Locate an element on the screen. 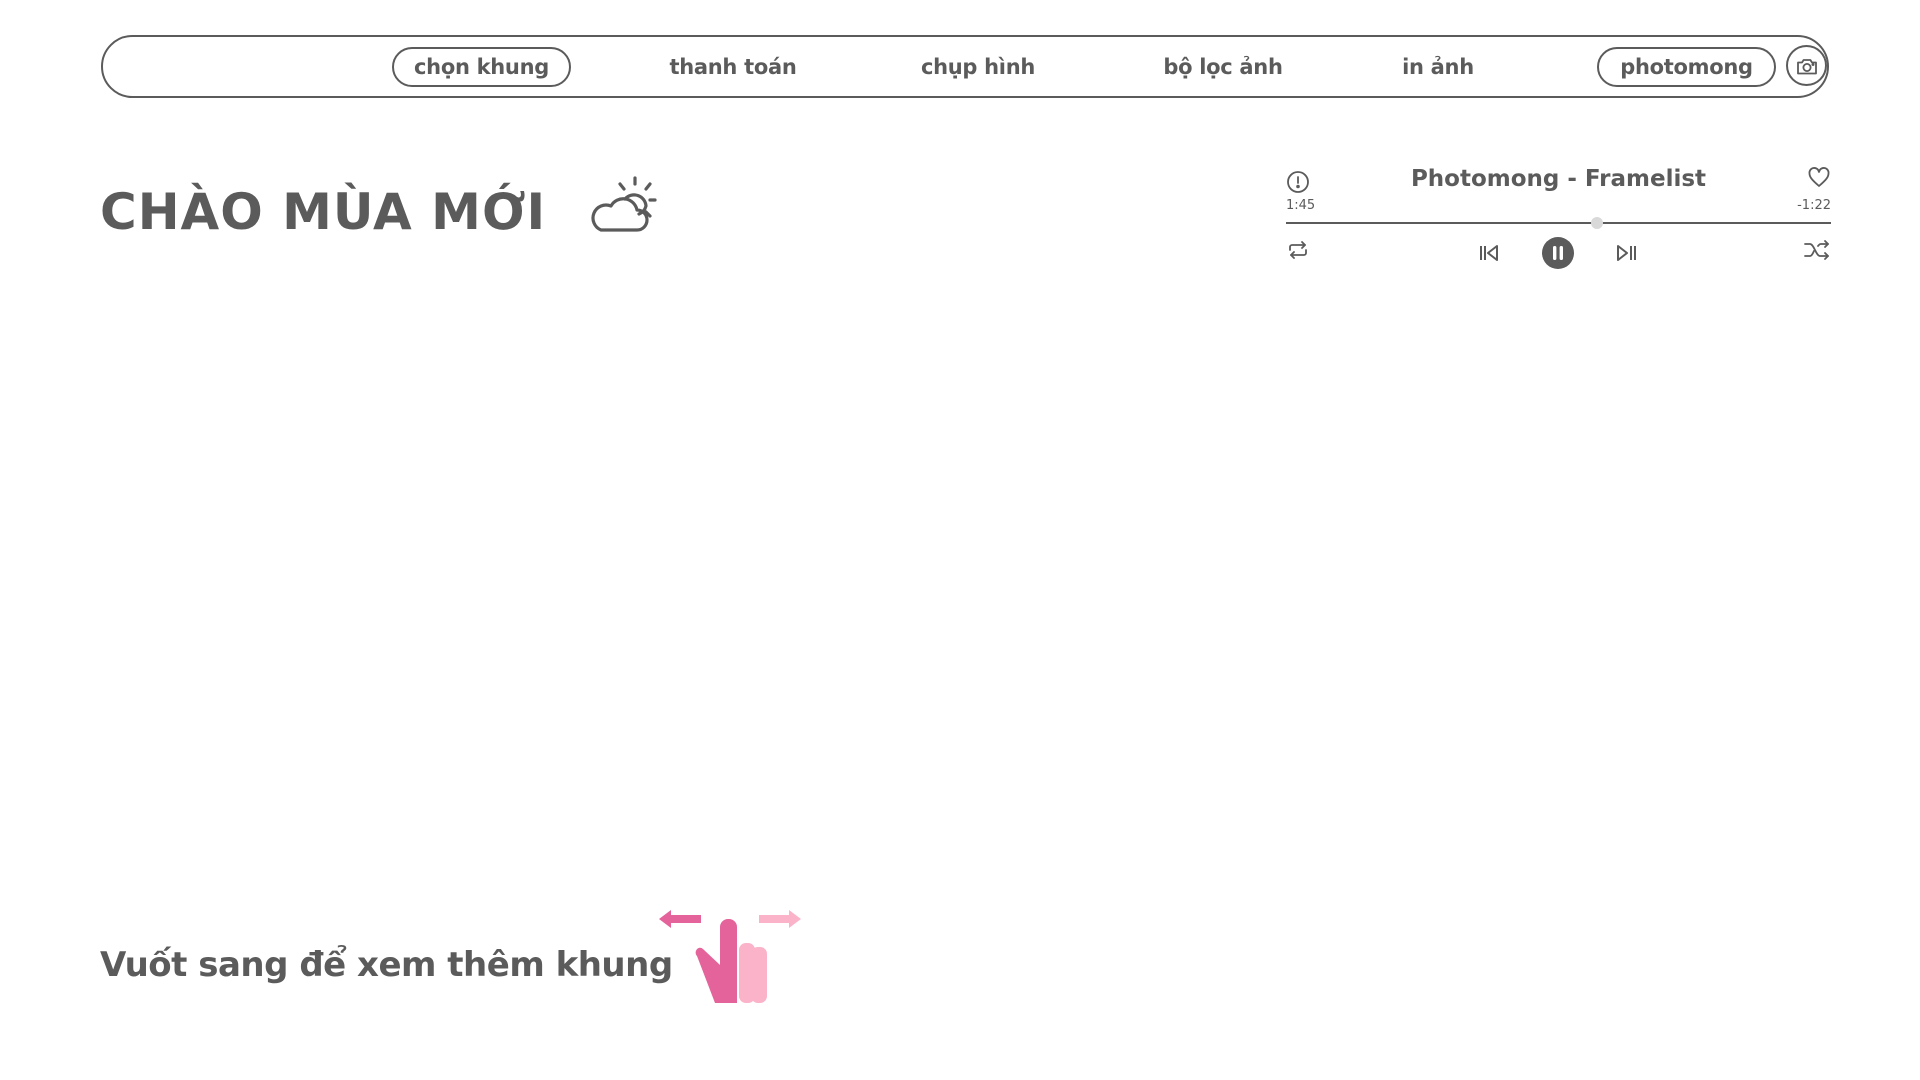 The height and width of the screenshot is (1080, 1920). play-pause-button is located at coordinates (1558, 253).